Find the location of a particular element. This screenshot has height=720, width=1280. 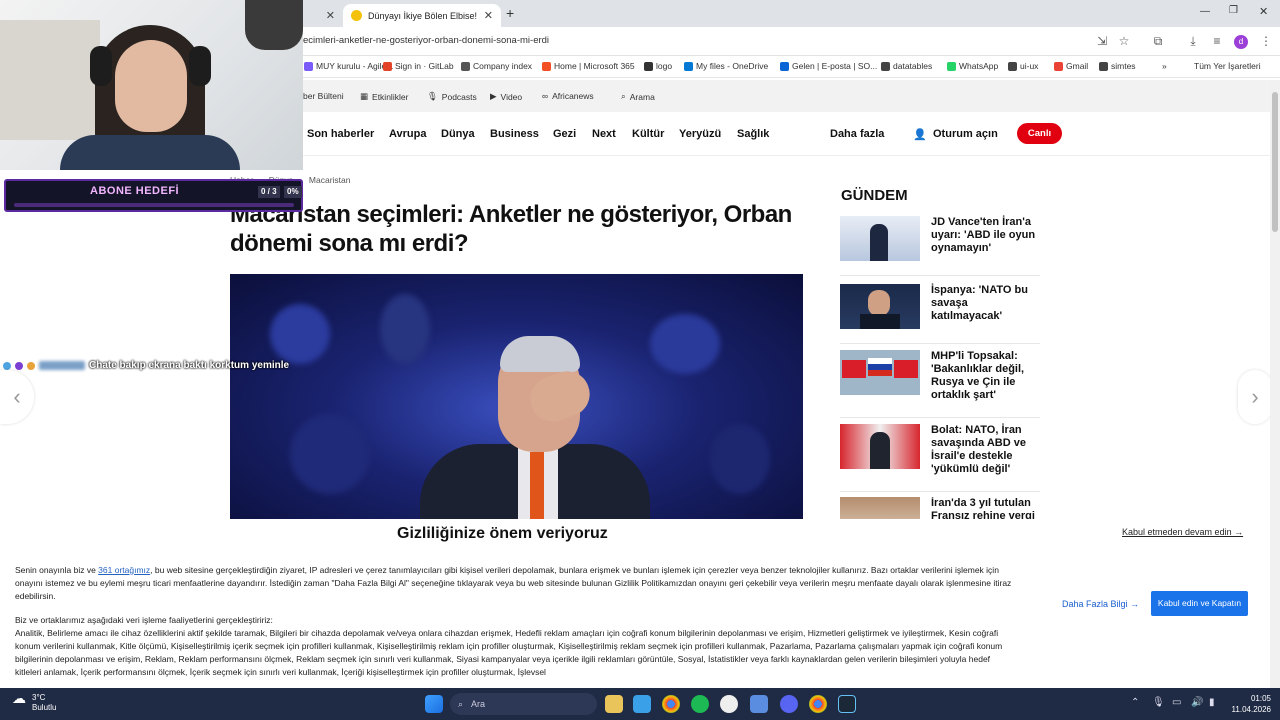

bookmark-item: Home | Microsoft 365 is located at coordinates (588, 66).